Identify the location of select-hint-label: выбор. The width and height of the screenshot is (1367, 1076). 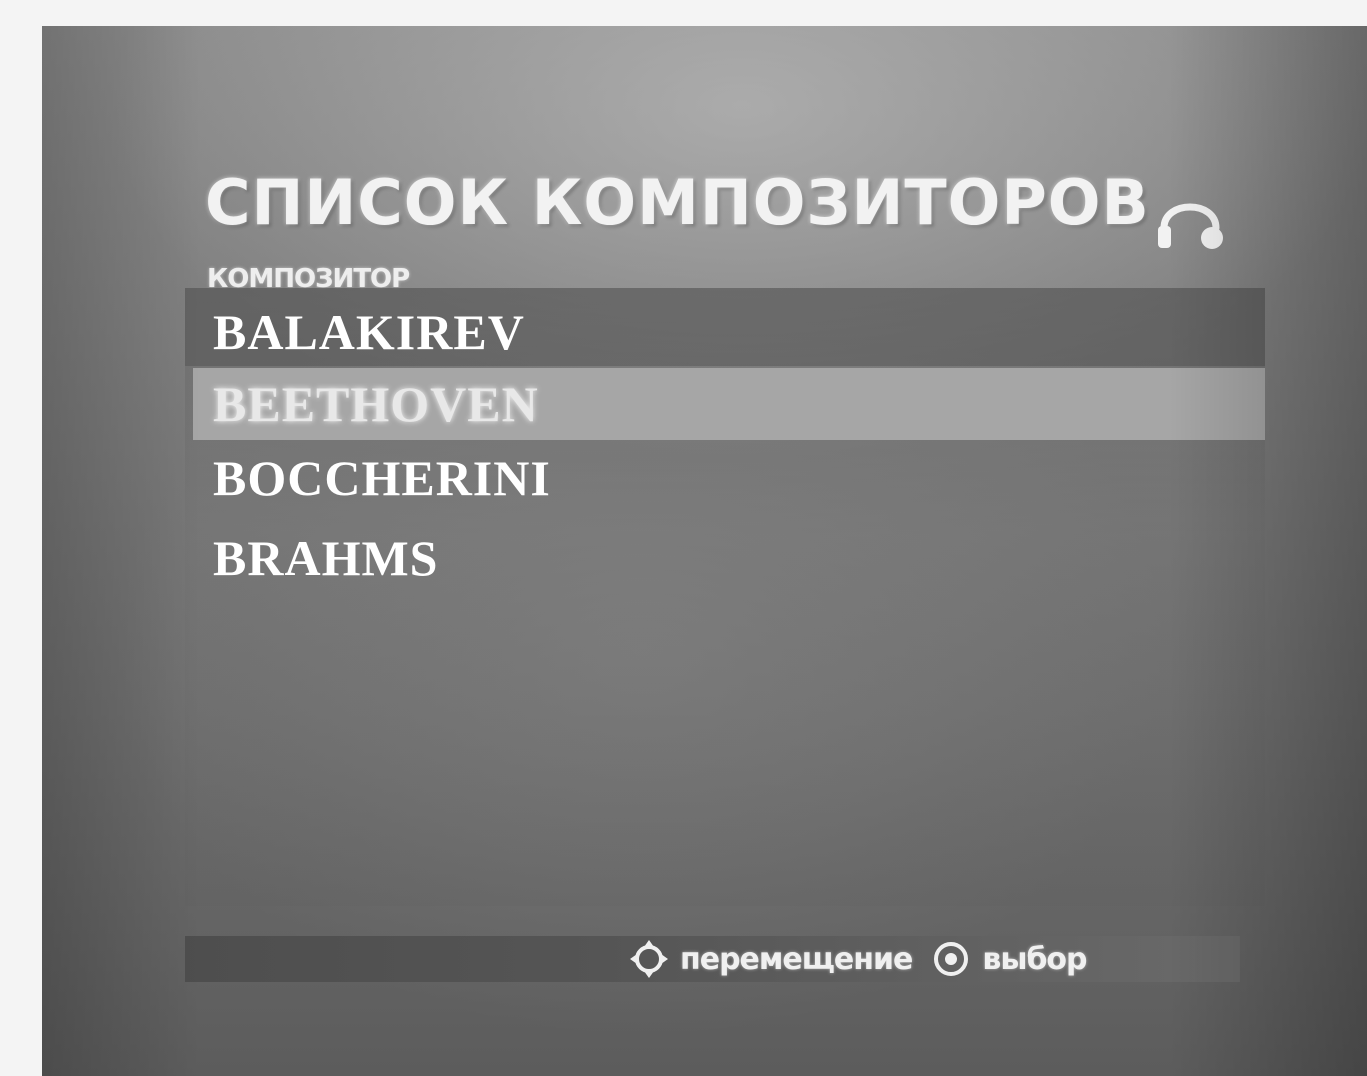
(1034, 959).